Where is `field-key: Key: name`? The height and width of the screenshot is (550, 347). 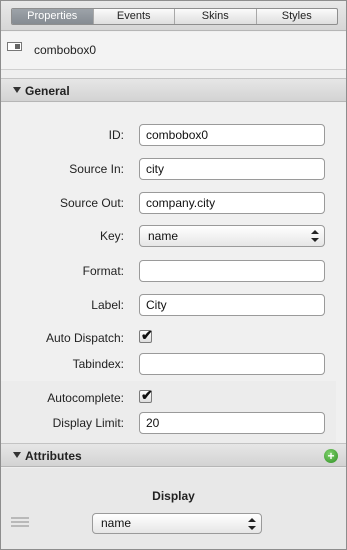
field-key: Key: name is located at coordinates (173, 237).